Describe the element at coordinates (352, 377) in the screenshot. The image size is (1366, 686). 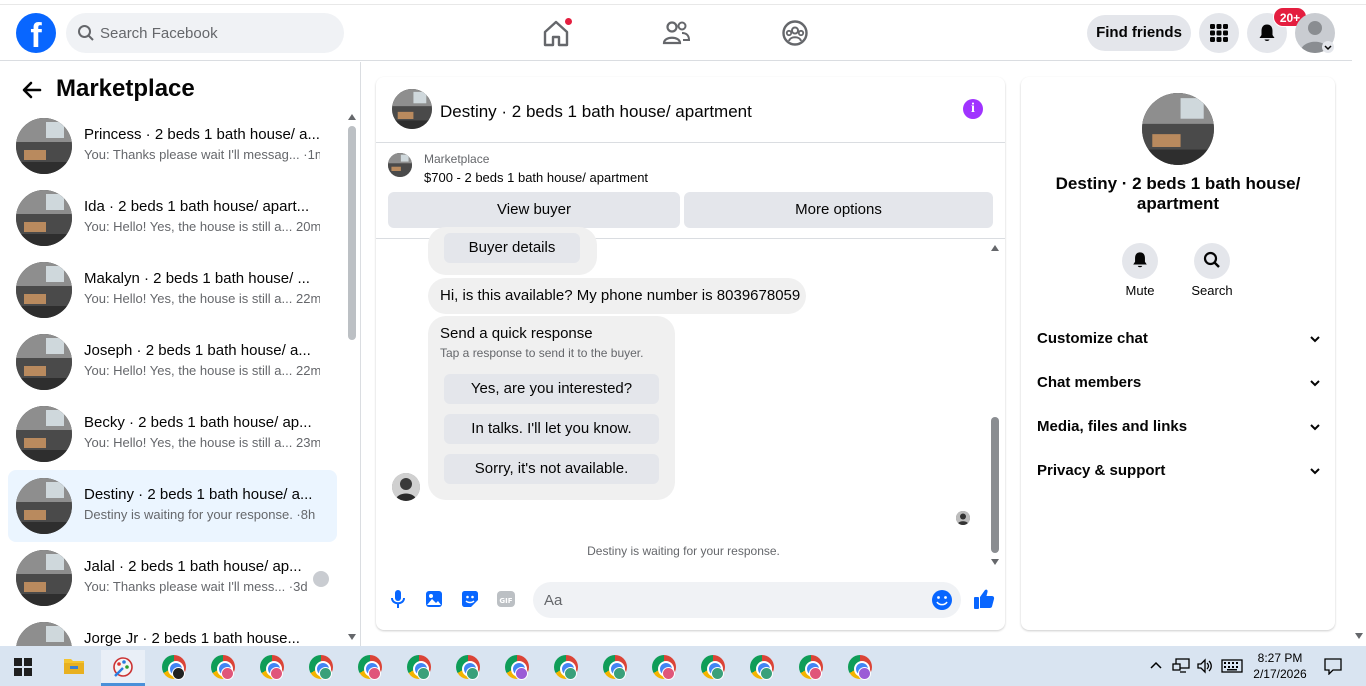
I see `conversation-list-scrollbar` at that location.